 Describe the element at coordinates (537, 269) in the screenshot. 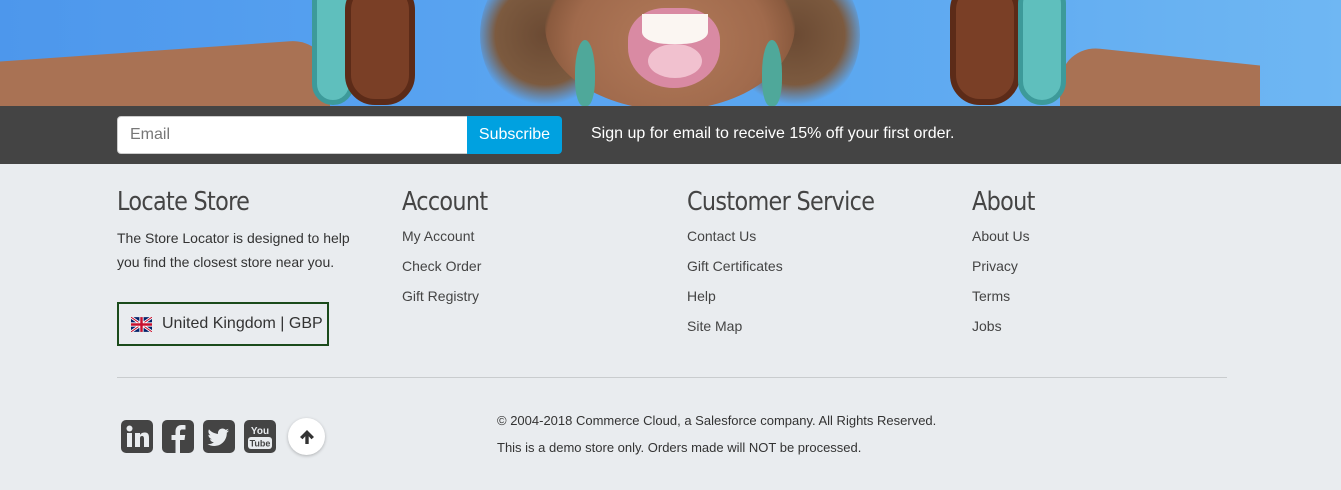

I see `account-links: My Account Check Order Gift Registry` at that location.